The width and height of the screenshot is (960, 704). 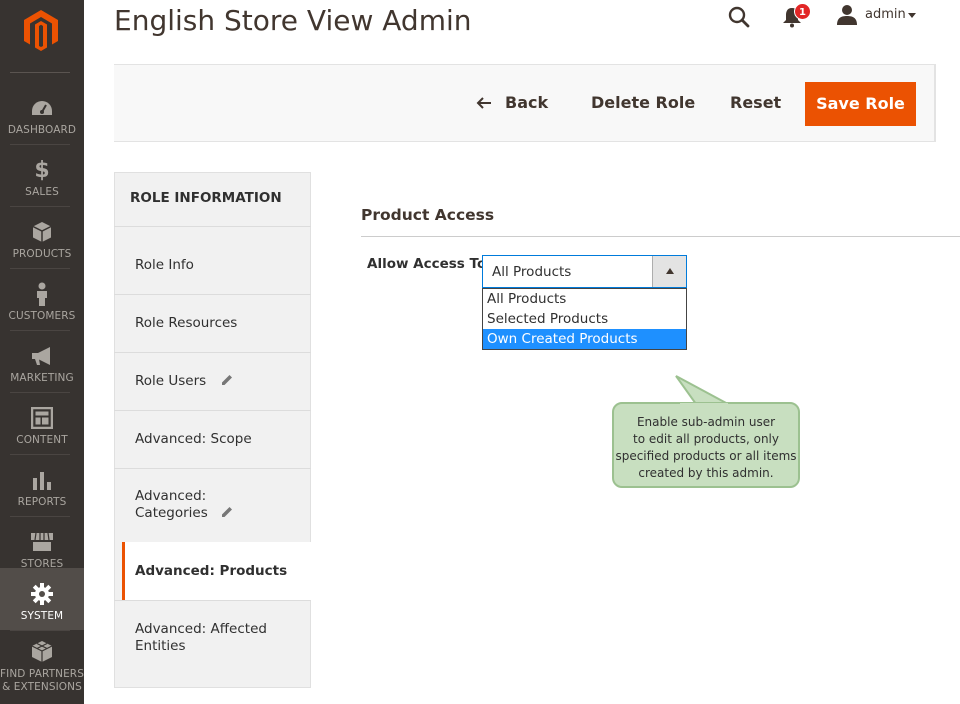 What do you see at coordinates (42, 130) in the screenshot?
I see `nav-dashboard-label: DASHBOARD` at bounding box center [42, 130].